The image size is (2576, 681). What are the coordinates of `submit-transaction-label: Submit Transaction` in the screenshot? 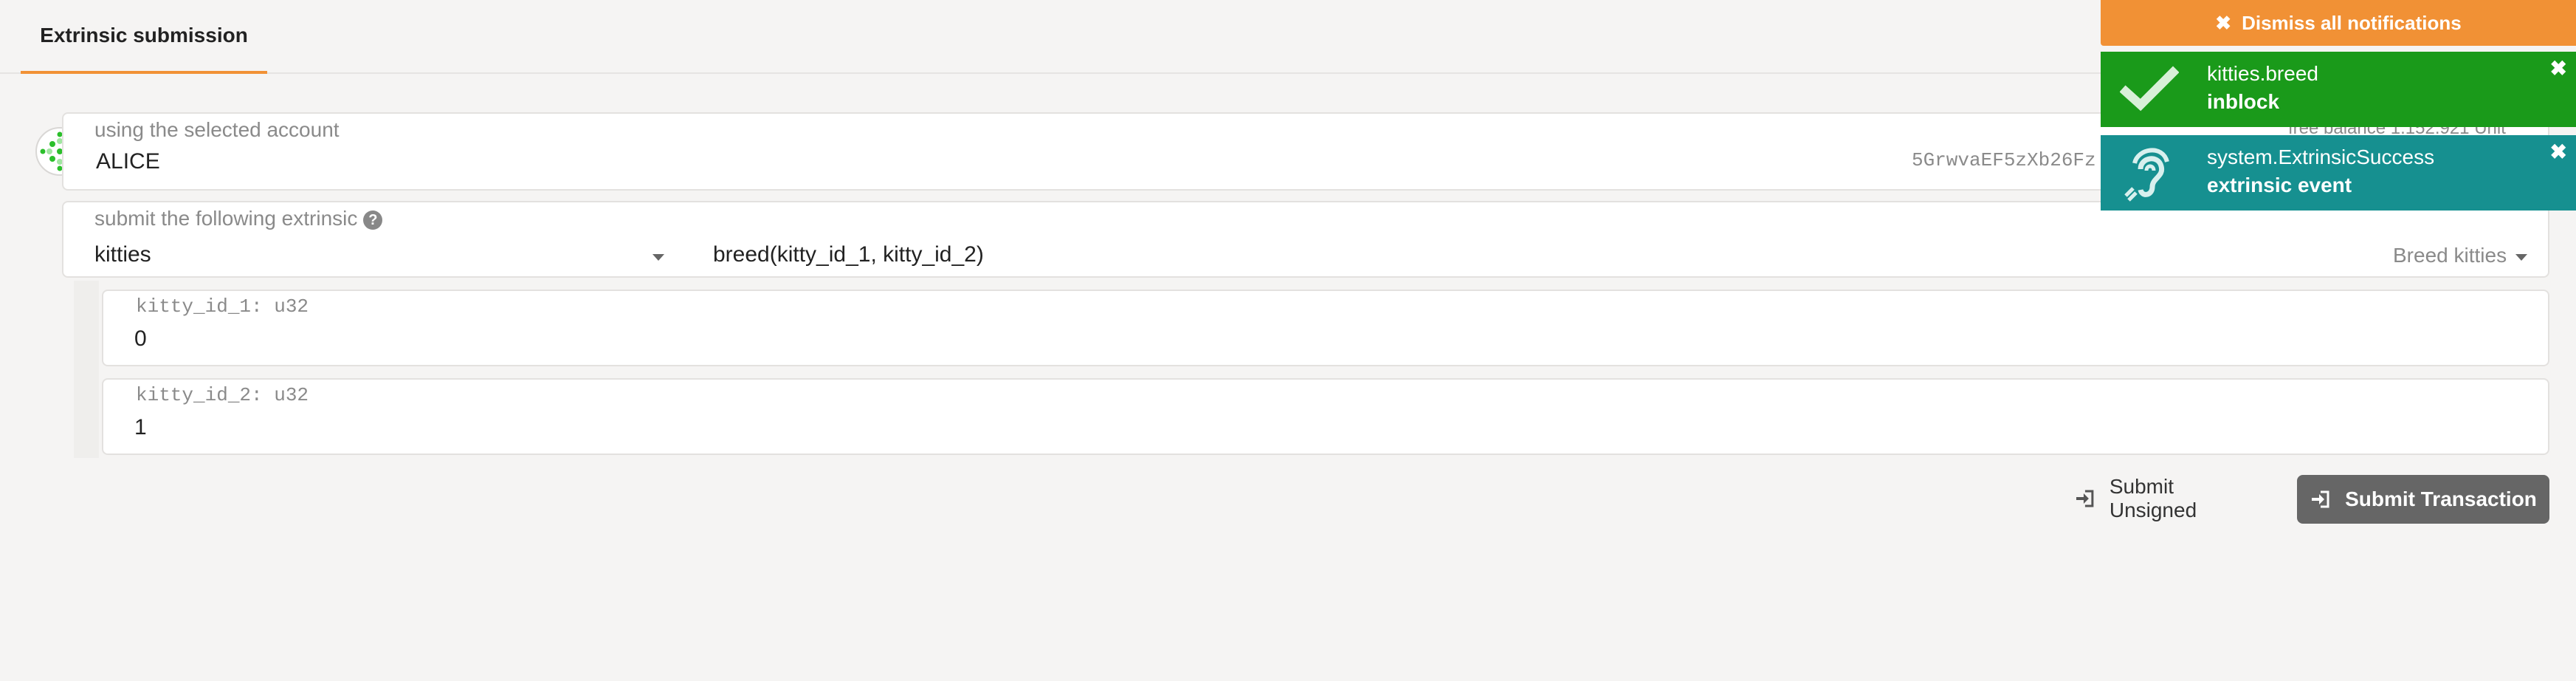 It's located at (2441, 499).